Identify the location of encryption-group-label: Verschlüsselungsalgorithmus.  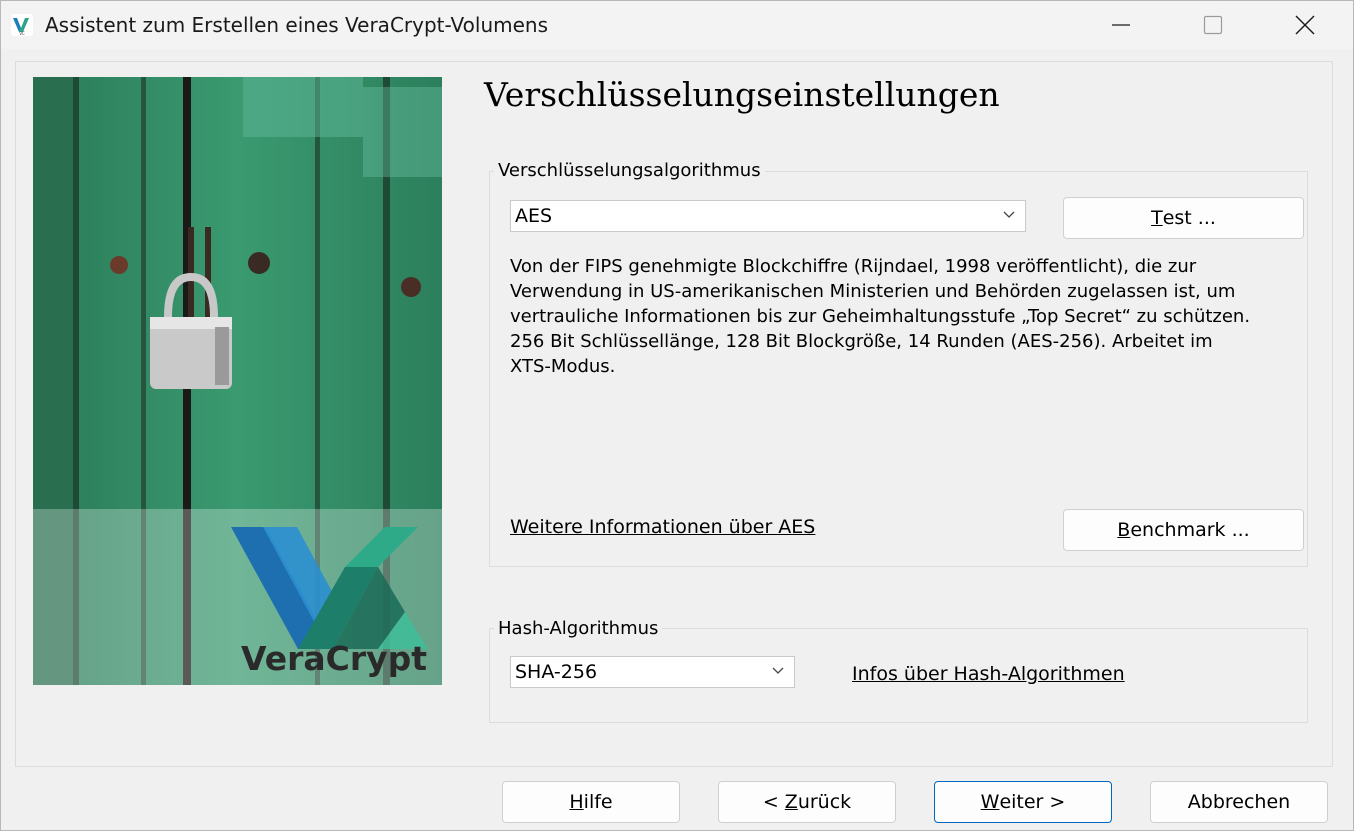
(629, 170).